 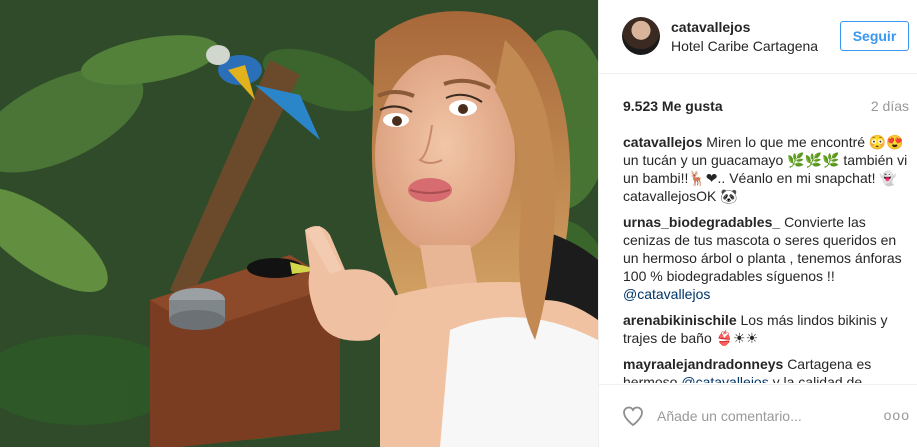 What do you see at coordinates (890, 106) in the screenshot?
I see `post-time: 2 días` at bounding box center [890, 106].